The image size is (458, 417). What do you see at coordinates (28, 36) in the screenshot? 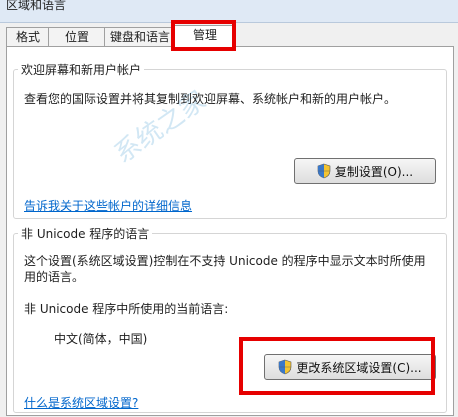
I see `tab-format: 格式` at bounding box center [28, 36].